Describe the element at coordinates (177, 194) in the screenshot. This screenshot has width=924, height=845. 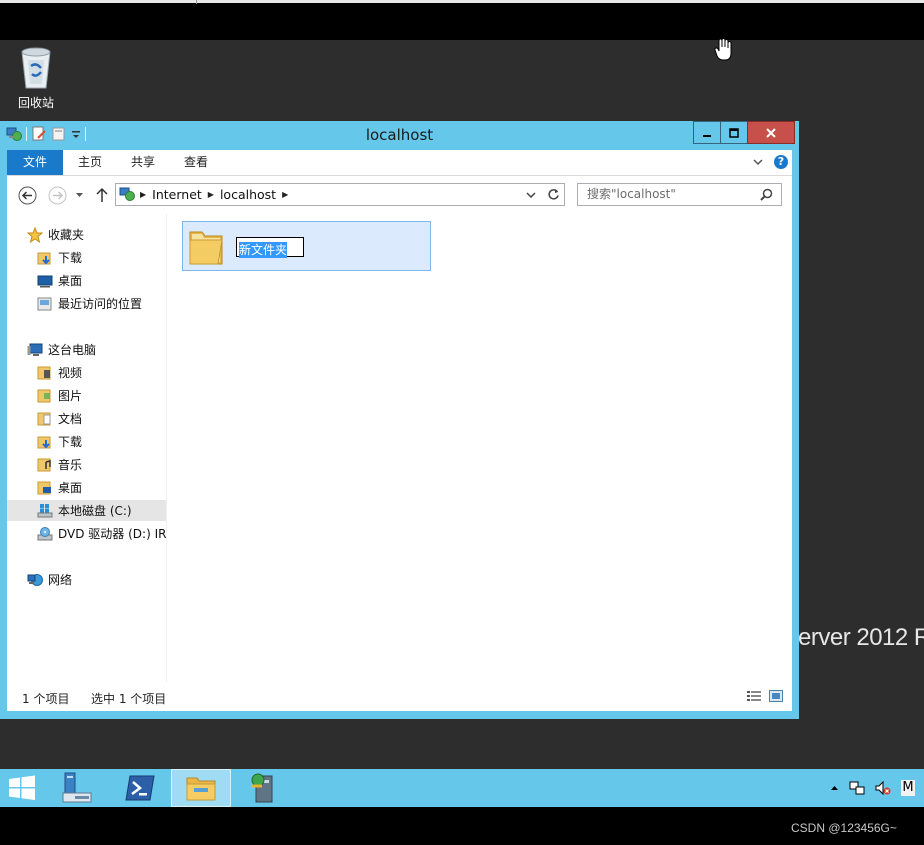
I see `breadcrumb-internet: Internet` at that location.